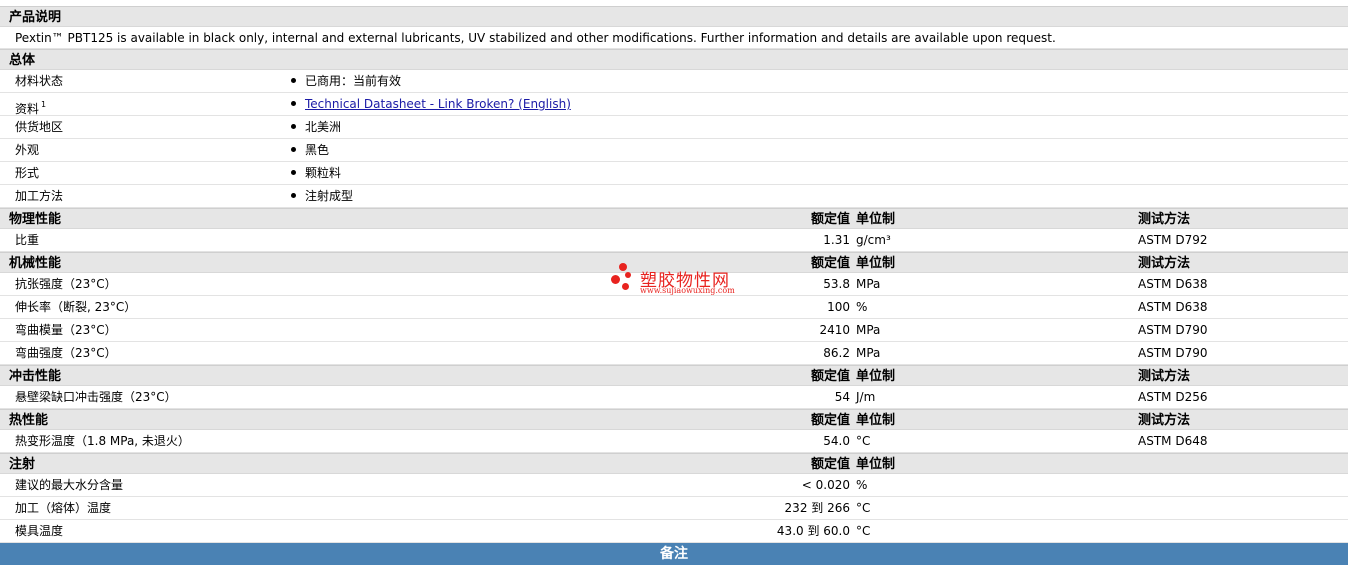 This screenshot has height=565, width=1348. Describe the element at coordinates (44, 104) in the screenshot. I see `footnote-marker: 1` at that location.